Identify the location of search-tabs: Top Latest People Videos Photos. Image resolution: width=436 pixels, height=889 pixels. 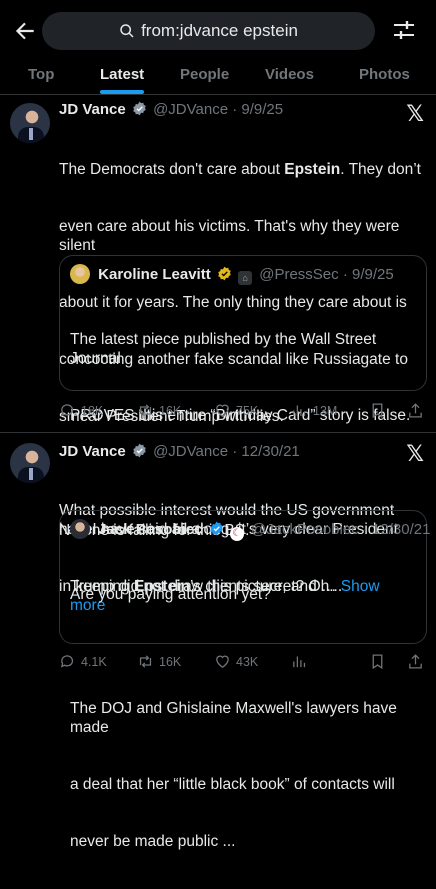
(218, 77).